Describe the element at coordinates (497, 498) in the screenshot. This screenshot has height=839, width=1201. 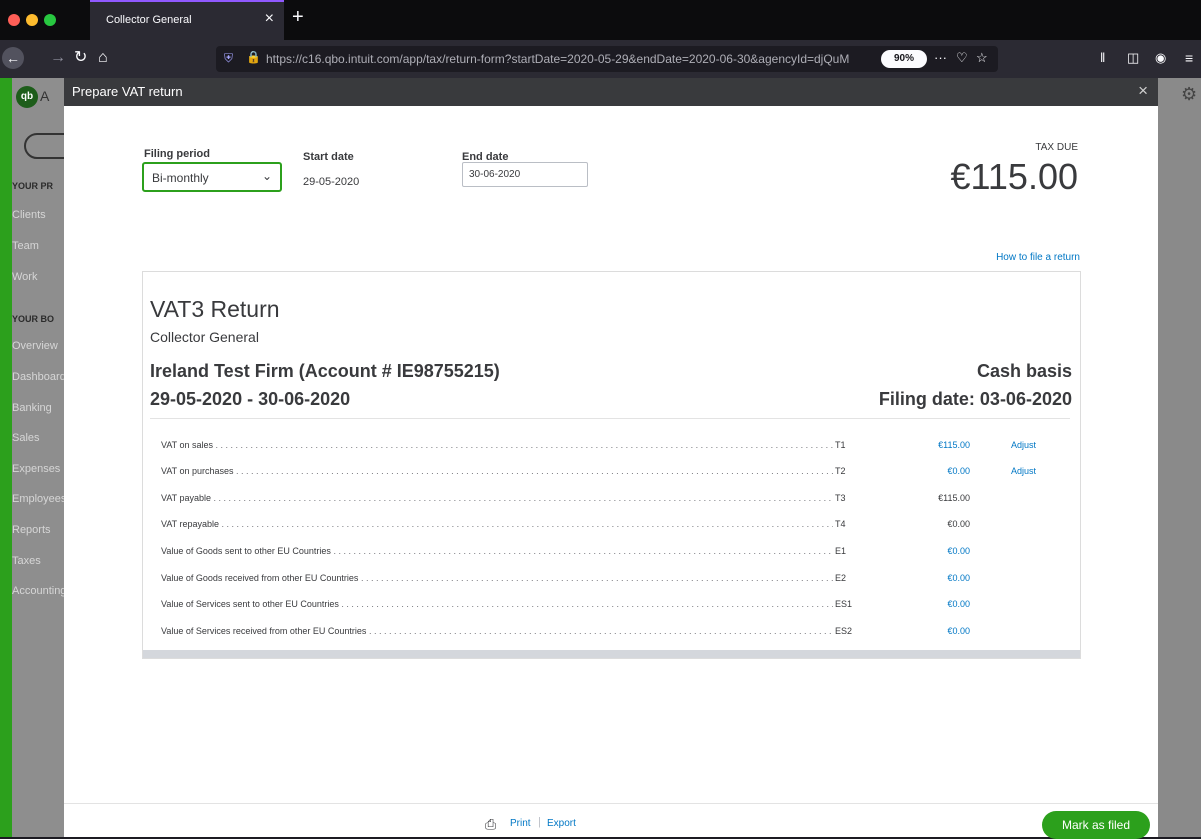
I see `row-label: VAT payable` at that location.